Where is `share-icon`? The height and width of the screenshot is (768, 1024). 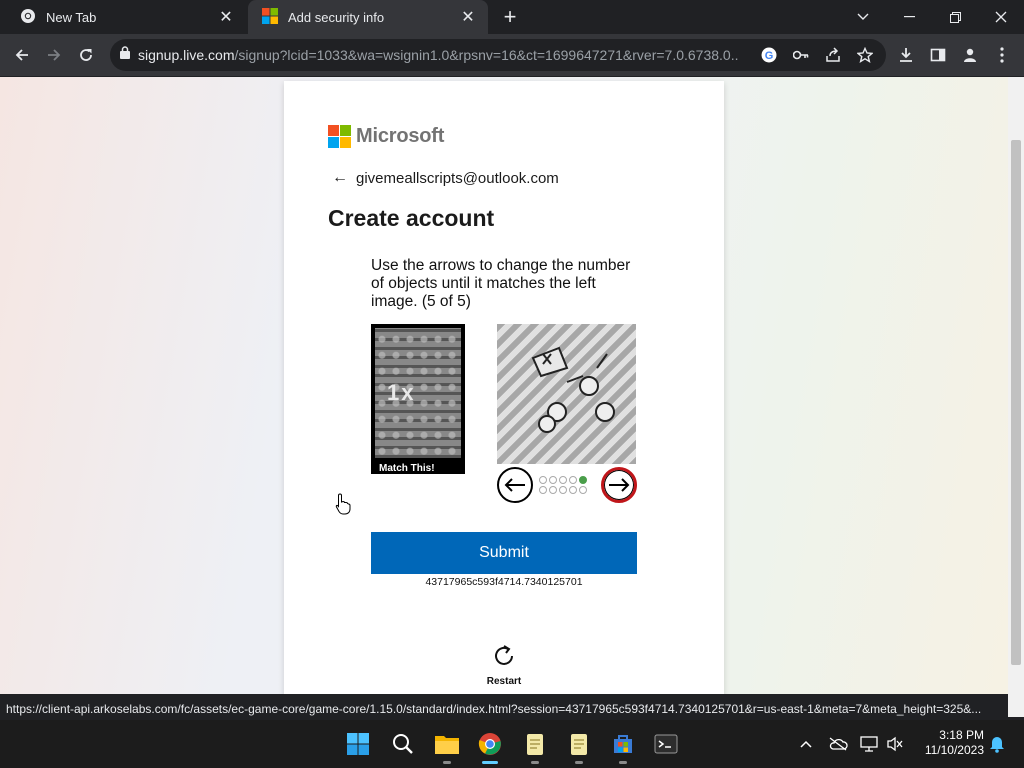
share-icon is located at coordinates (833, 55).